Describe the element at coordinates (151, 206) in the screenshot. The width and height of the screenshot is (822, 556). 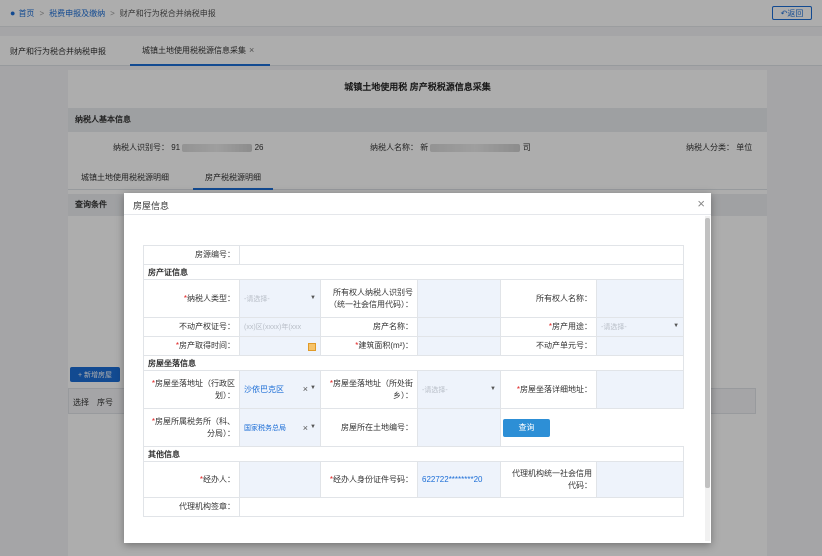
I see `dialog-title: 房屋信息` at that location.